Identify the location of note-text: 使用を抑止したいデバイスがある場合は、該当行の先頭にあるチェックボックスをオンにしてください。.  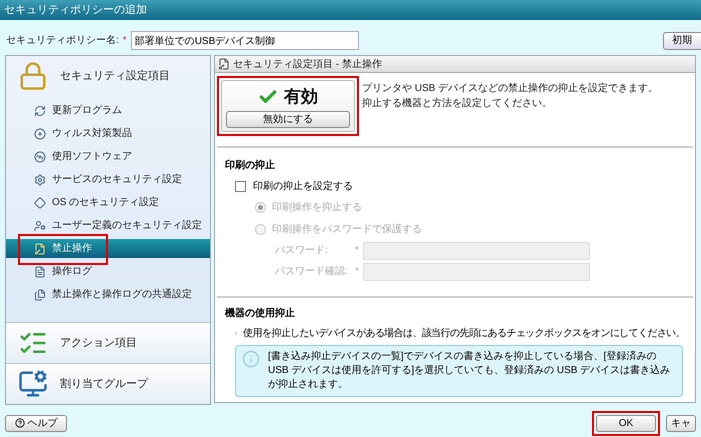
(464, 333).